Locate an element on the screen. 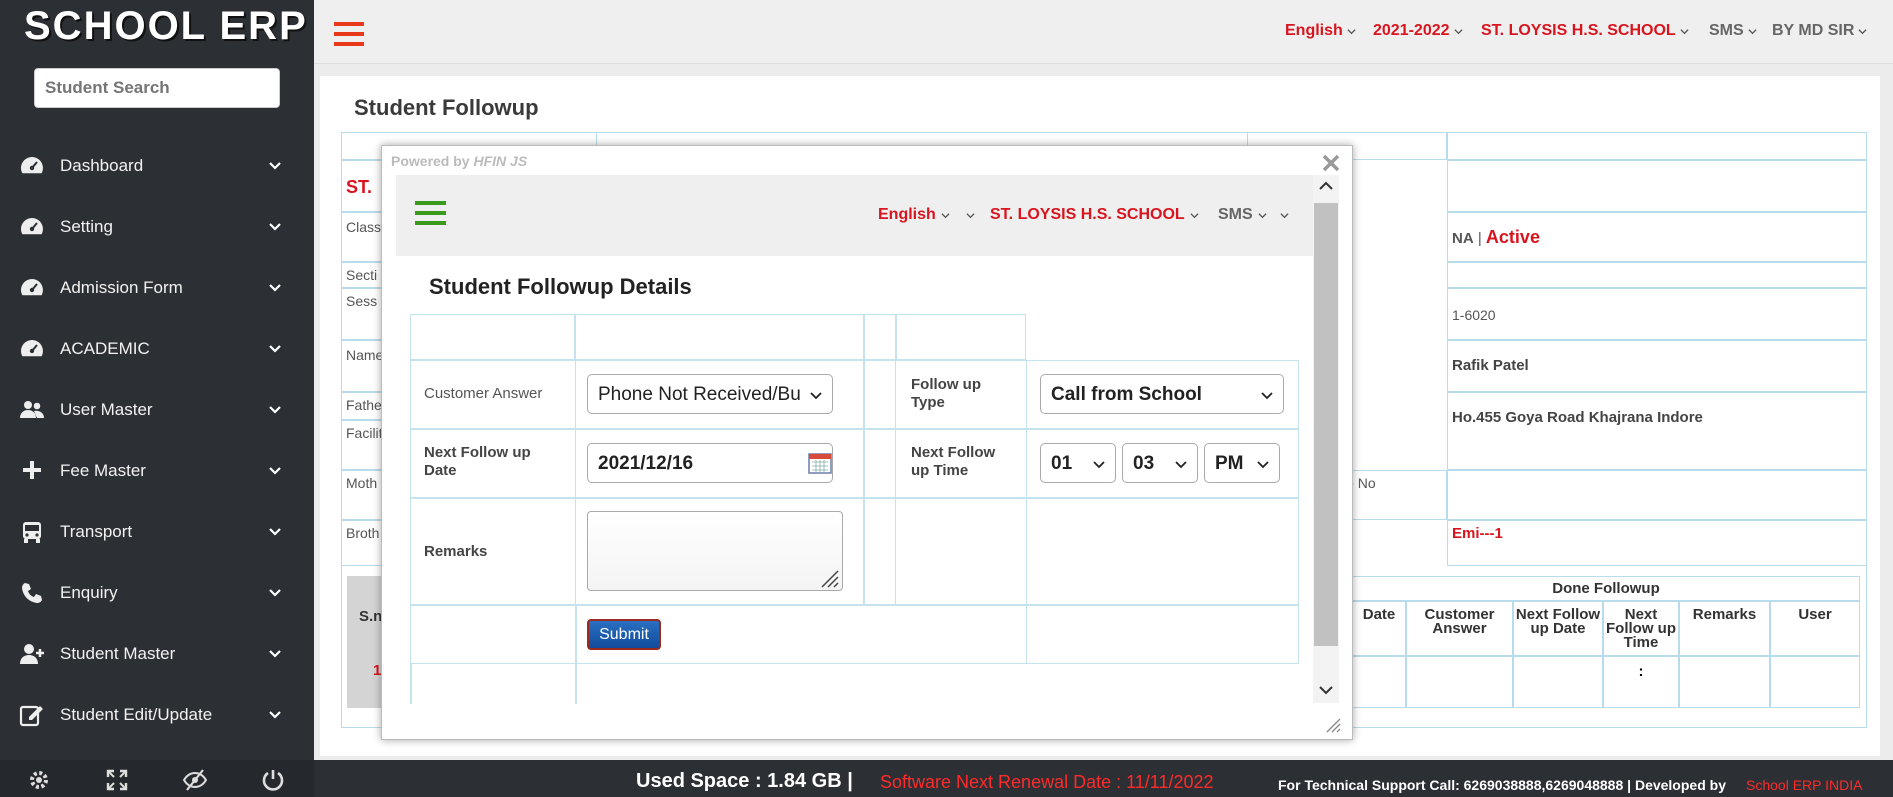 Image resolution: width=1893 pixels, height=797 pixels. sidebar-item-label: Setting is located at coordinates (86, 226).